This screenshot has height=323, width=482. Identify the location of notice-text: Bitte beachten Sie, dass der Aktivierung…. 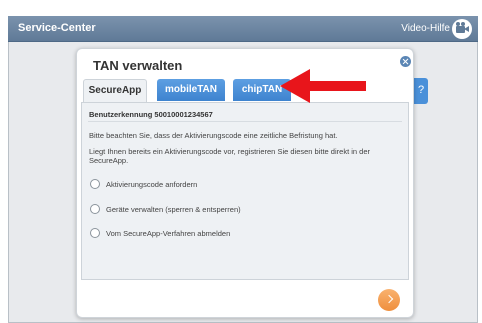
(213, 135).